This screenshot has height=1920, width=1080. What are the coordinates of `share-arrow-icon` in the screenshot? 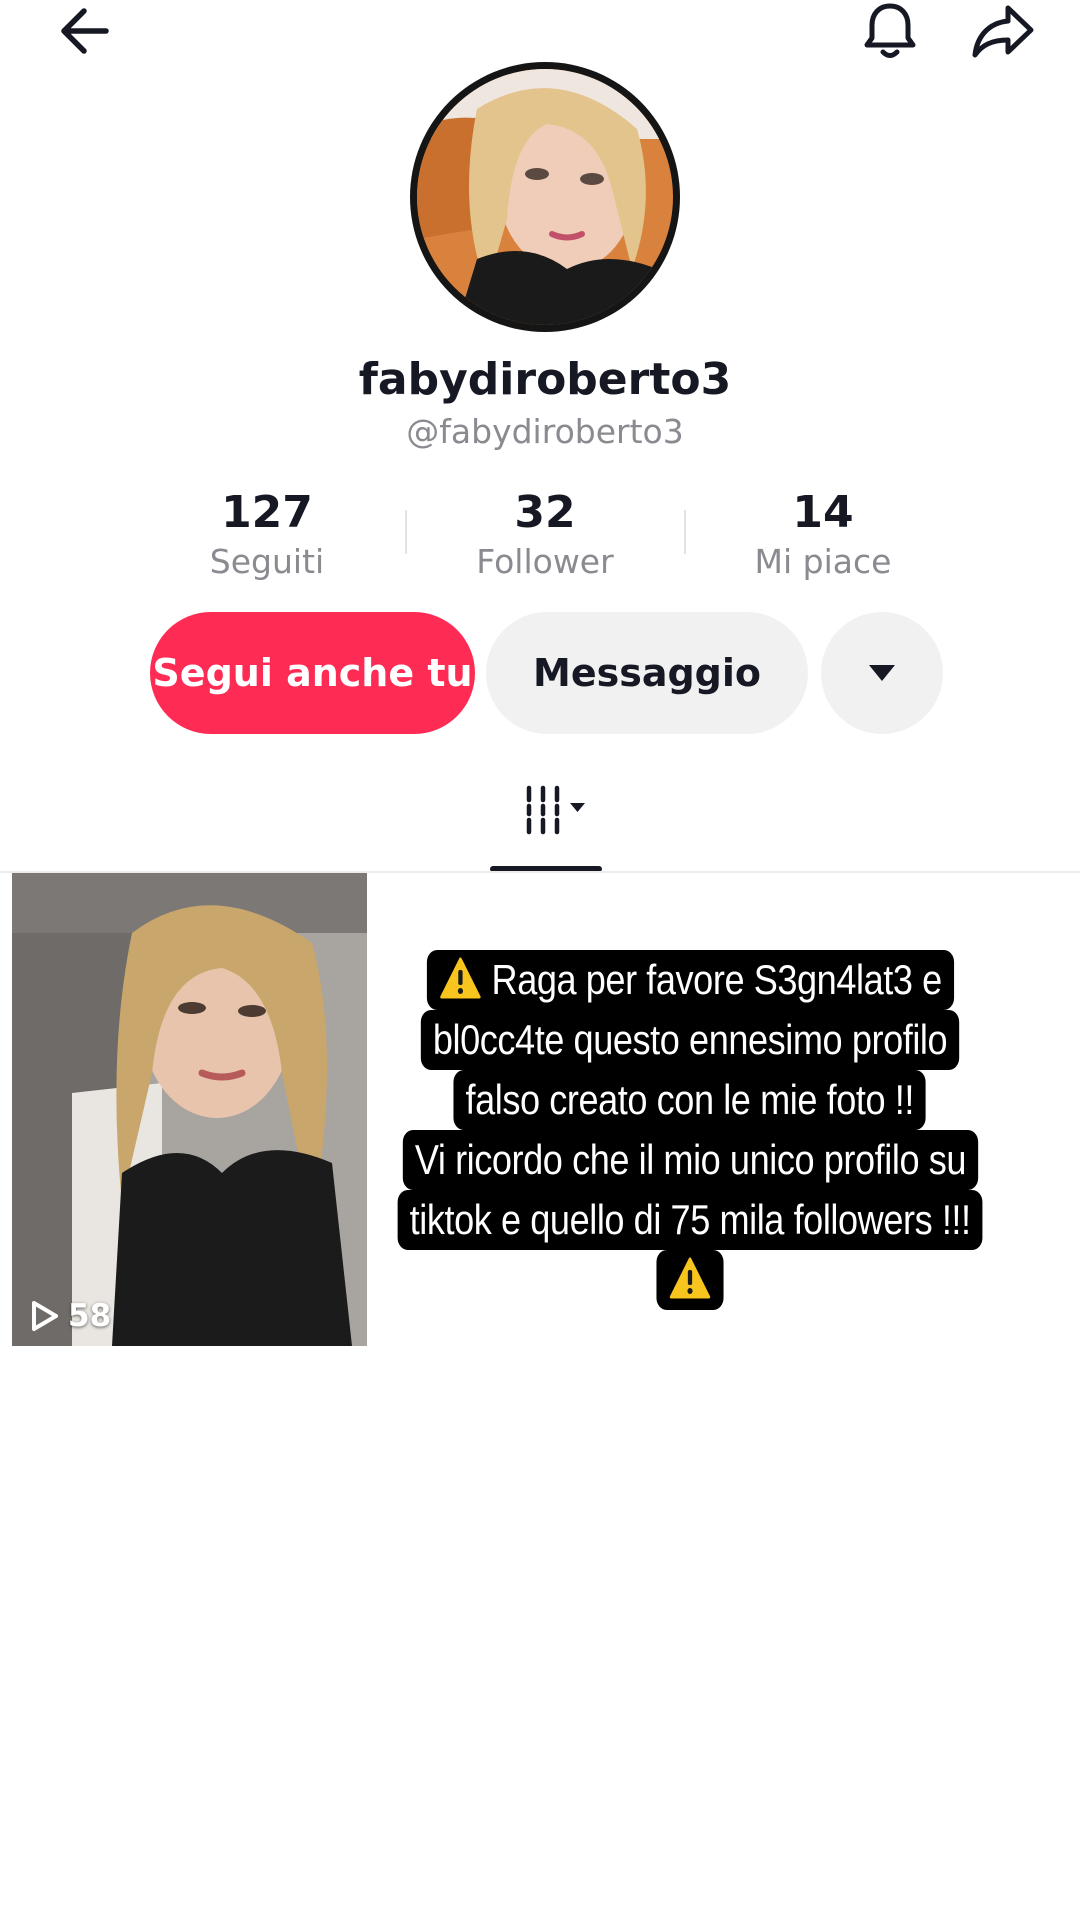 It's located at (1002, 31).